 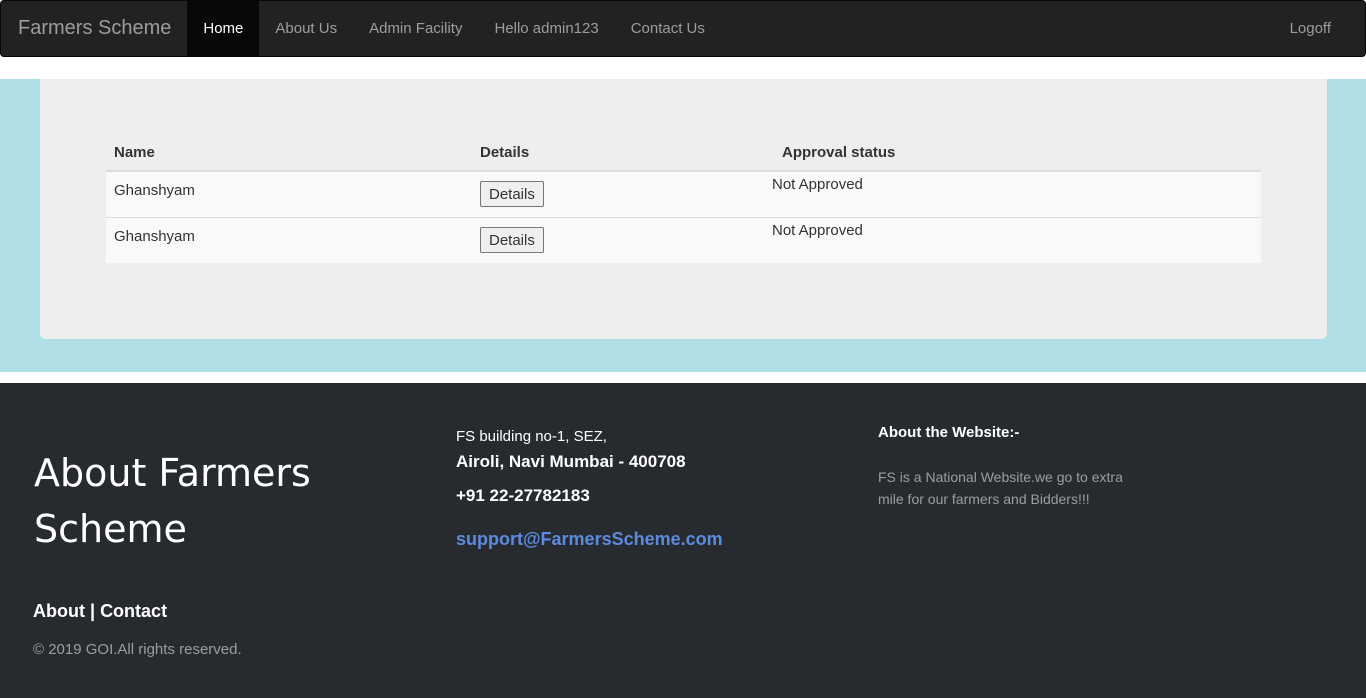 I want to click on table-header-row: Name Details Approval status, so click(x=683, y=153).